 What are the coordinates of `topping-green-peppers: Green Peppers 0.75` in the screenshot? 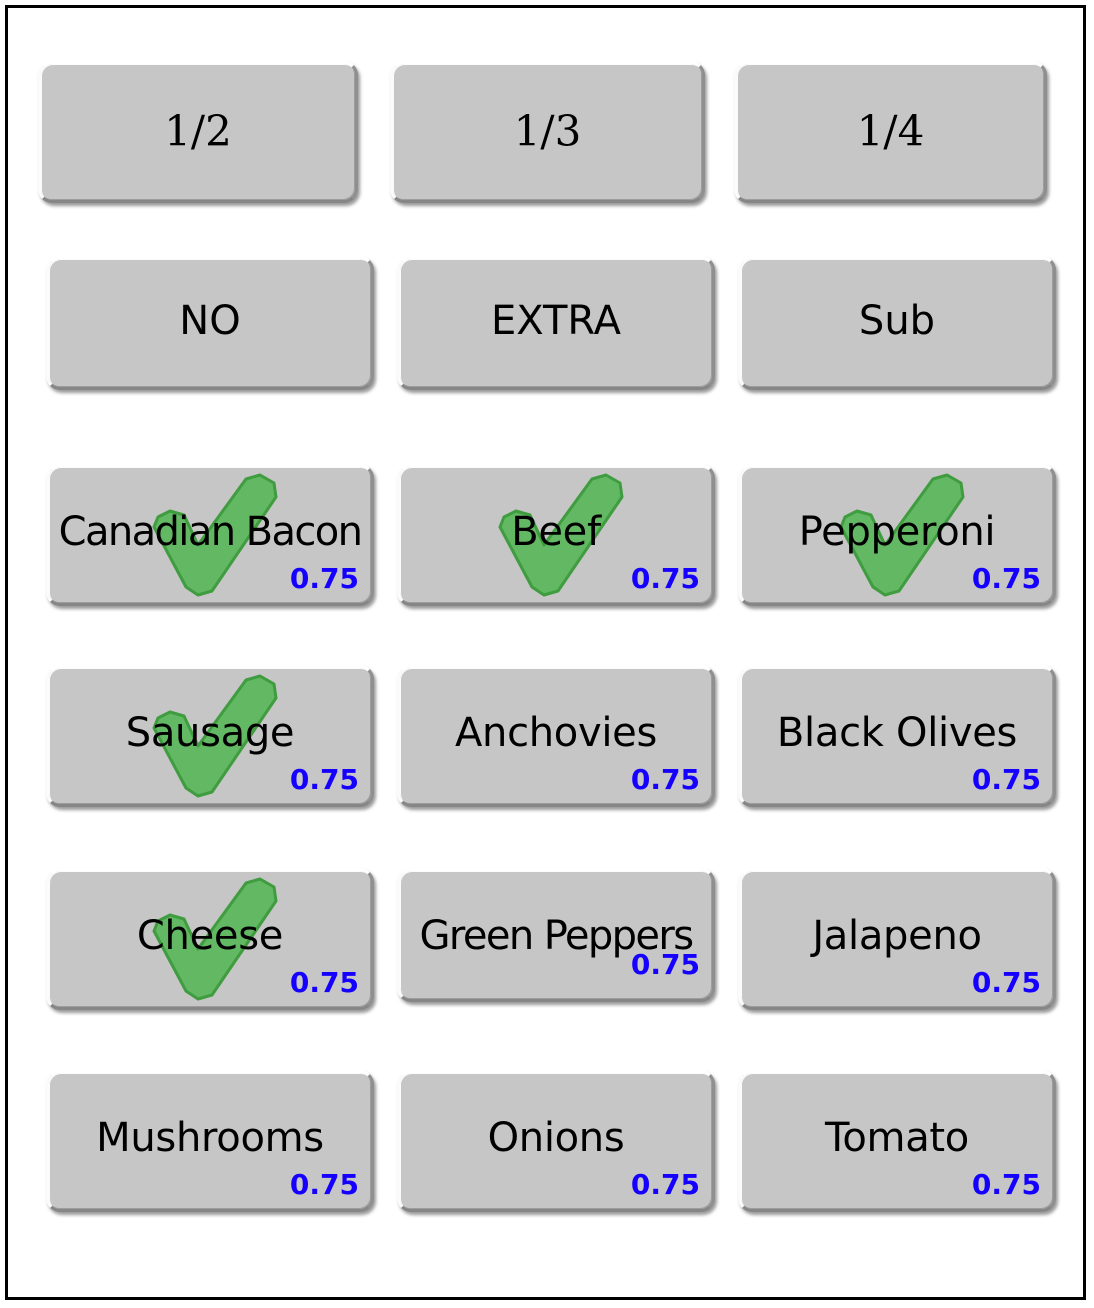 It's located at (556, 935).